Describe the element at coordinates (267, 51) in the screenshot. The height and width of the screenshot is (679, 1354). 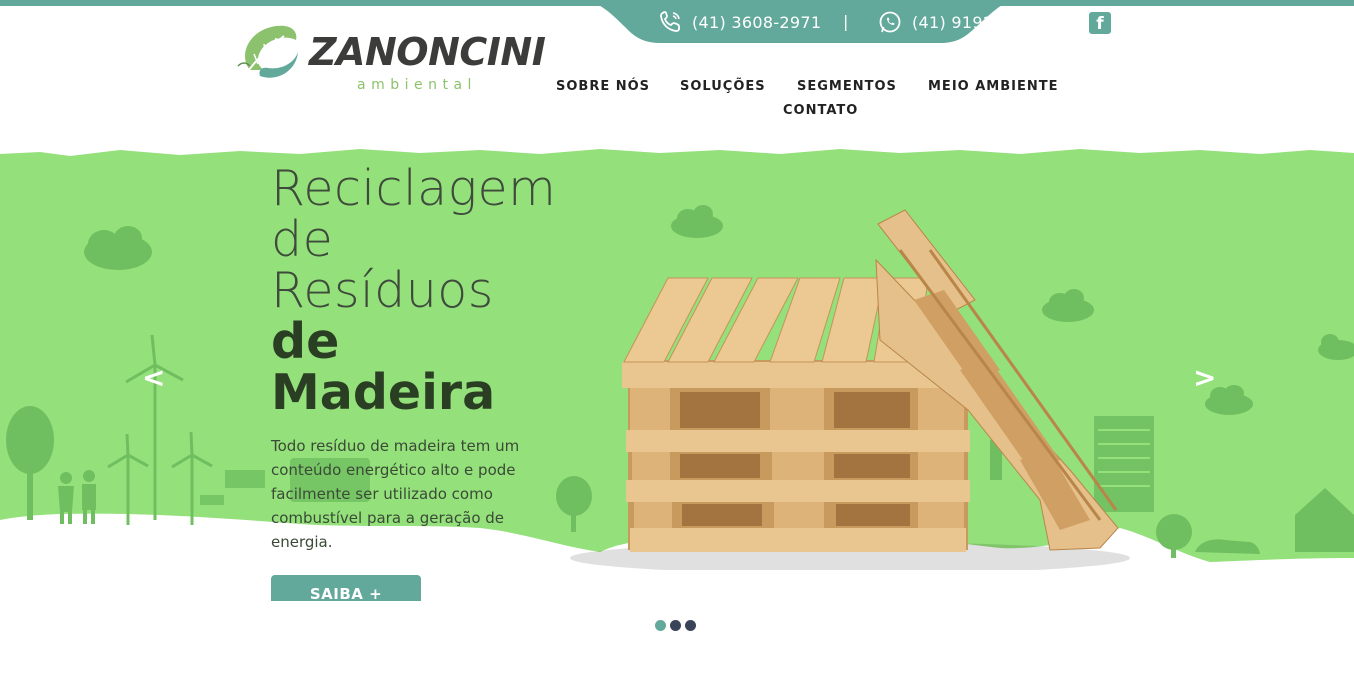
I see `leaf-logo-icon` at that location.